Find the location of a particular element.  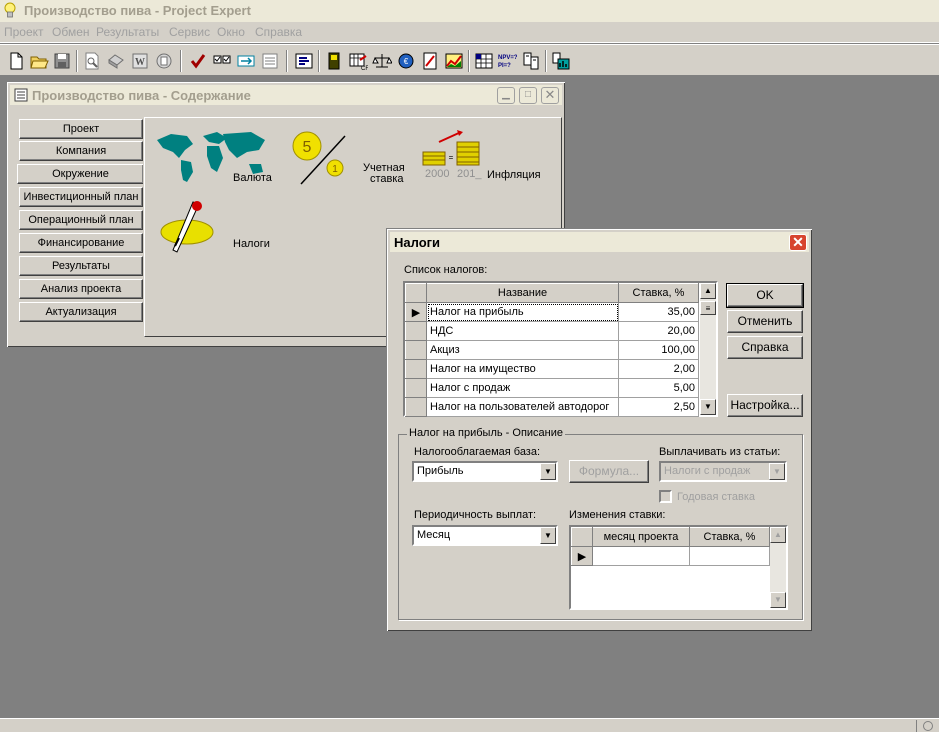

scroll-thumb: ≡ is located at coordinates (708, 308).